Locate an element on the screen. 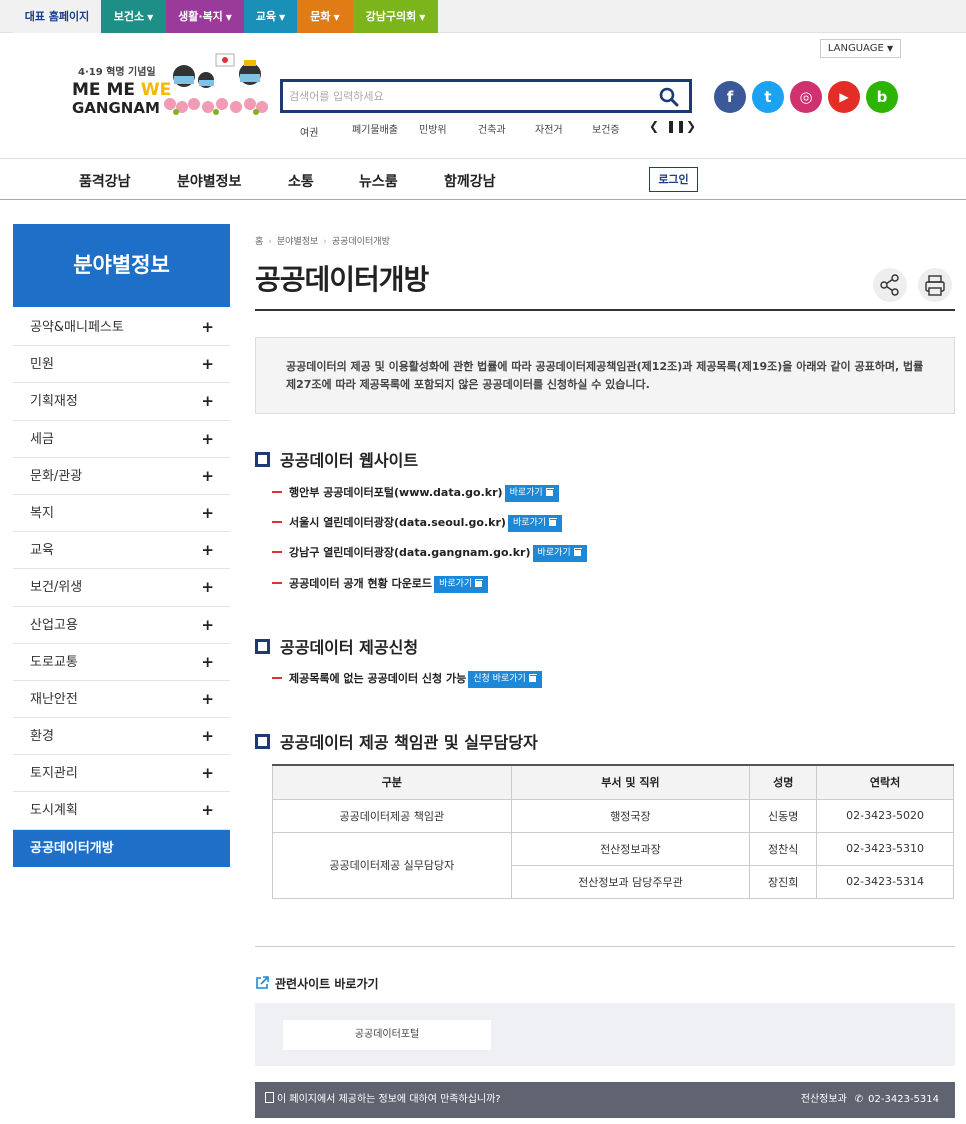 The image size is (966, 1124). tab-health-center: 보건소 ▼ is located at coordinates (133, 16).